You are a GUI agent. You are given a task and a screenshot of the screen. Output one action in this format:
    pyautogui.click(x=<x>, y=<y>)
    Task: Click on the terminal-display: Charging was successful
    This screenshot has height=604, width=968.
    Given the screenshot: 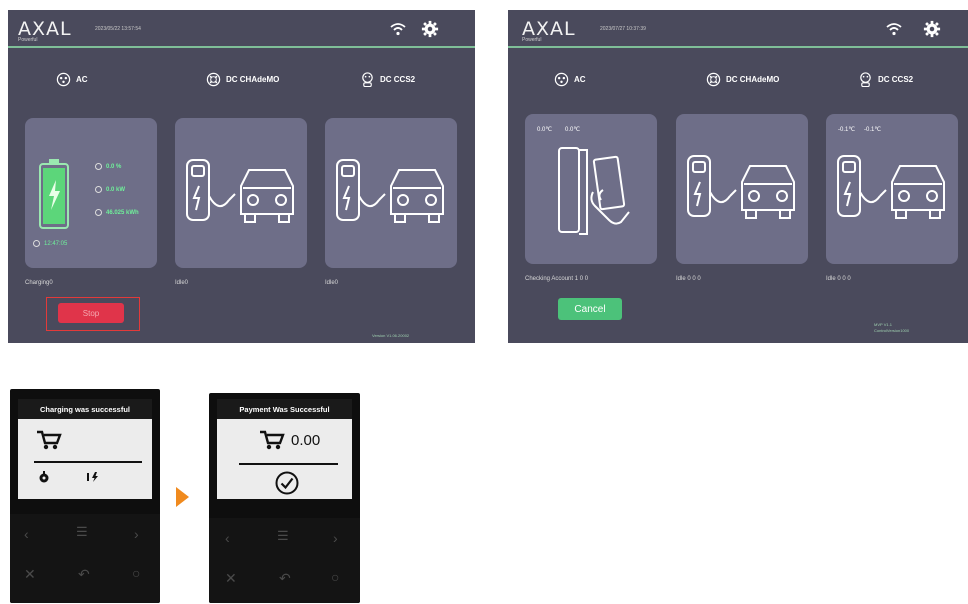 What is the action you would take?
    pyautogui.click(x=85, y=449)
    